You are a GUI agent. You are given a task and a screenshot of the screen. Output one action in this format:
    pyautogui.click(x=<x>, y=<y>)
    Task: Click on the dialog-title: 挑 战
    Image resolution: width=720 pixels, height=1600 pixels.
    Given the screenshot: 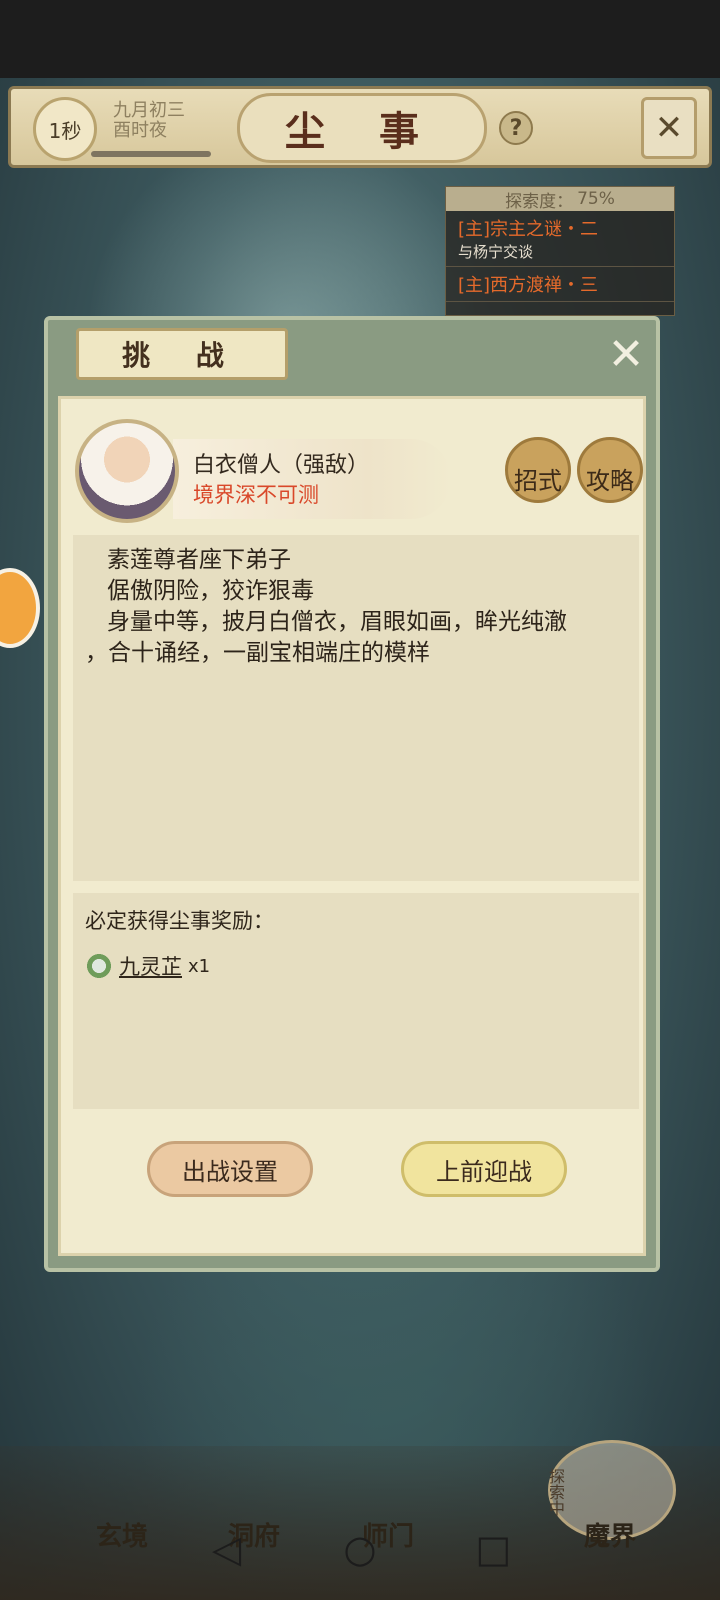 What is the action you would take?
    pyautogui.click(x=182, y=354)
    